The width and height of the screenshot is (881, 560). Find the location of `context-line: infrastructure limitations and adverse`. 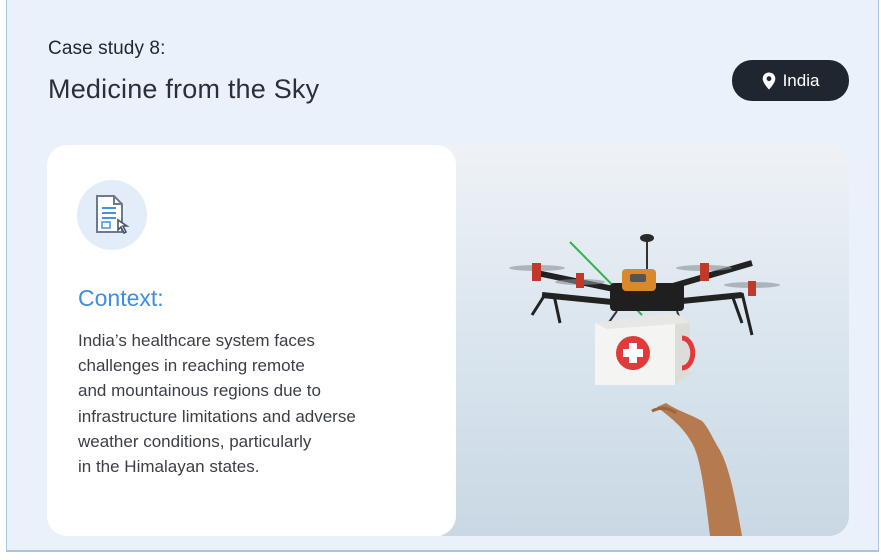

context-line: infrastructure limitations and adverse is located at coordinates (217, 416).